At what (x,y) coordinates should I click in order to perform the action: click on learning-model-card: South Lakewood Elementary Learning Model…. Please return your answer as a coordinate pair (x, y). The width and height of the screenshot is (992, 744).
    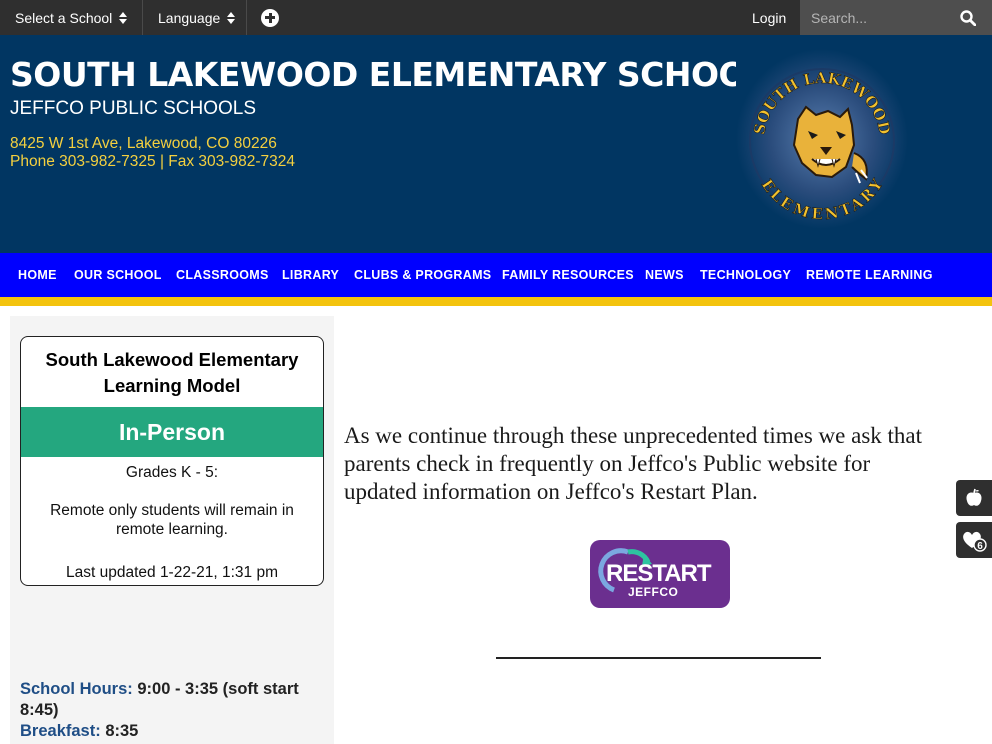
    Looking at the image, I should click on (172, 461).